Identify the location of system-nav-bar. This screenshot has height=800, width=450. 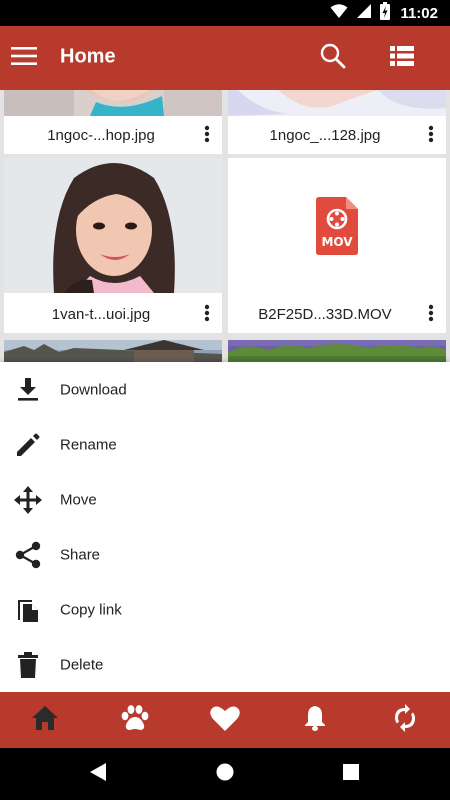
(225, 774).